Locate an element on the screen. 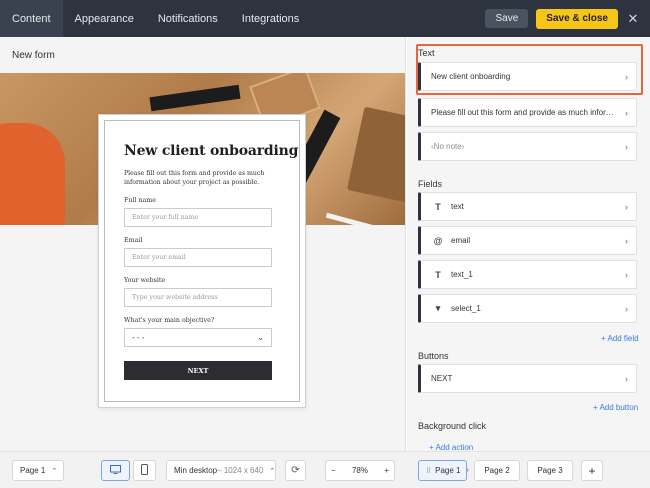  form-title: New client onboarding is located at coordinates (211, 151).